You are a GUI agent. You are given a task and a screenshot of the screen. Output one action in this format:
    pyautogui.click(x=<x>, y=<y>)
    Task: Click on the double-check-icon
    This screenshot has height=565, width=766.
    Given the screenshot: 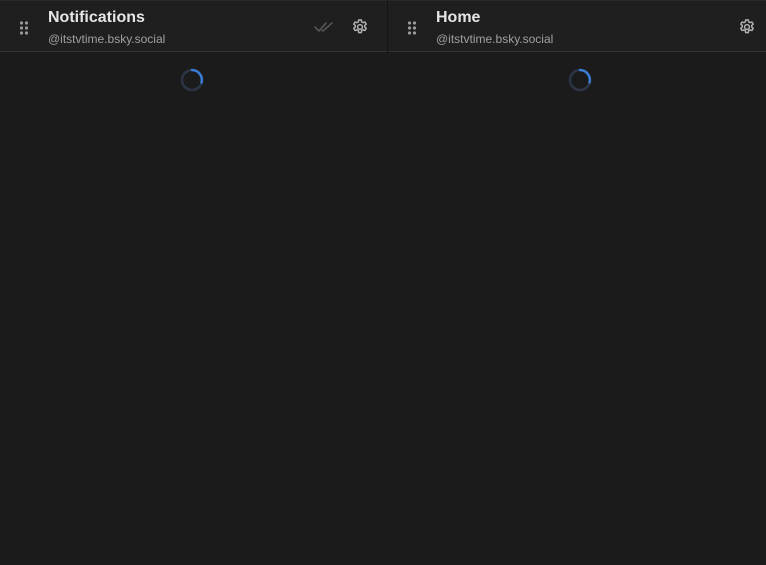 What is the action you would take?
    pyautogui.click(x=323, y=27)
    